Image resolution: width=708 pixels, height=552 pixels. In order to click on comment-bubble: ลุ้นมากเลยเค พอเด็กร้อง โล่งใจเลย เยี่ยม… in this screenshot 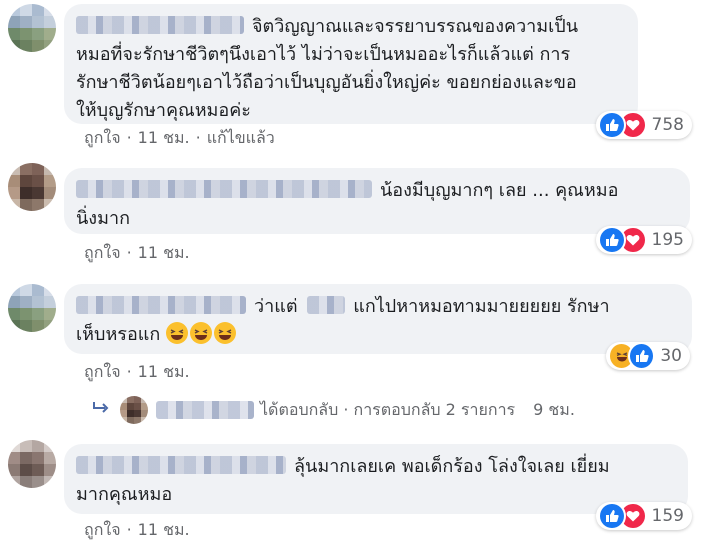, I will do `click(376, 479)`.